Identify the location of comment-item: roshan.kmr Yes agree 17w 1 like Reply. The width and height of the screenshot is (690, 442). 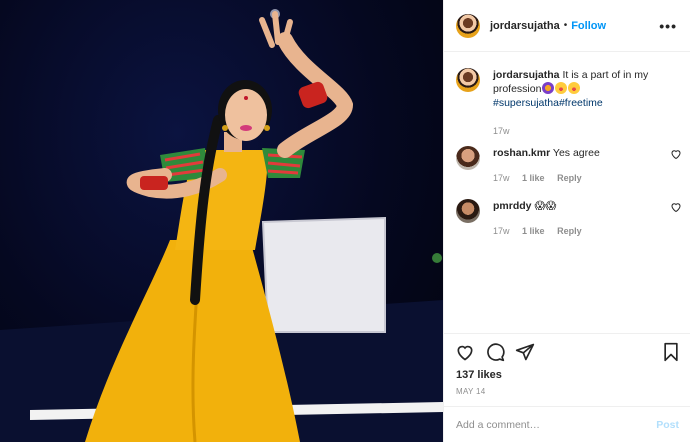
(569, 165).